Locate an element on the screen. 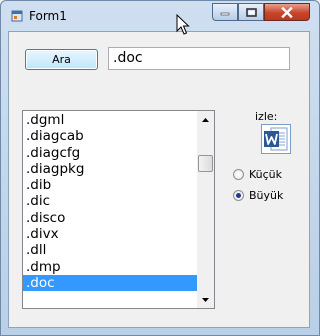 This screenshot has height=336, width=320. vertical-scrollbar is located at coordinates (205, 209).